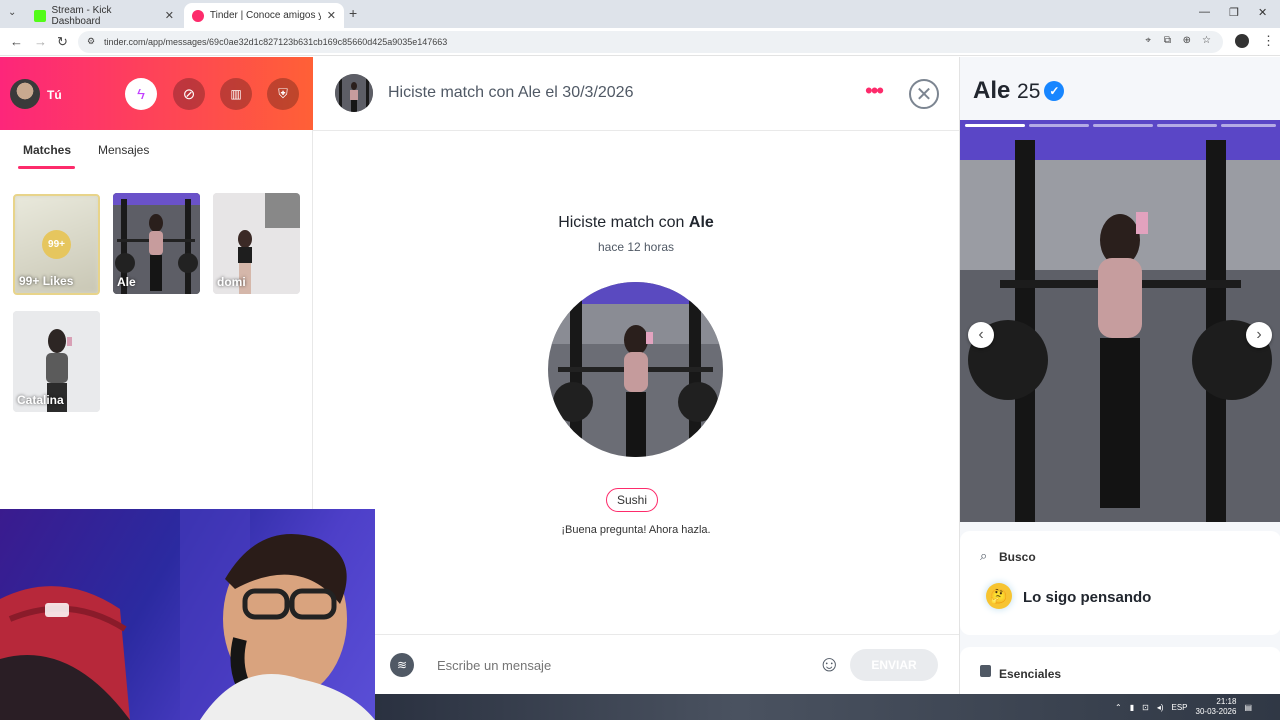  What do you see at coordinates (56, 361) in the screenshot?
I see `match-card-catalina: Catalina` at bounding box center [56, 361].